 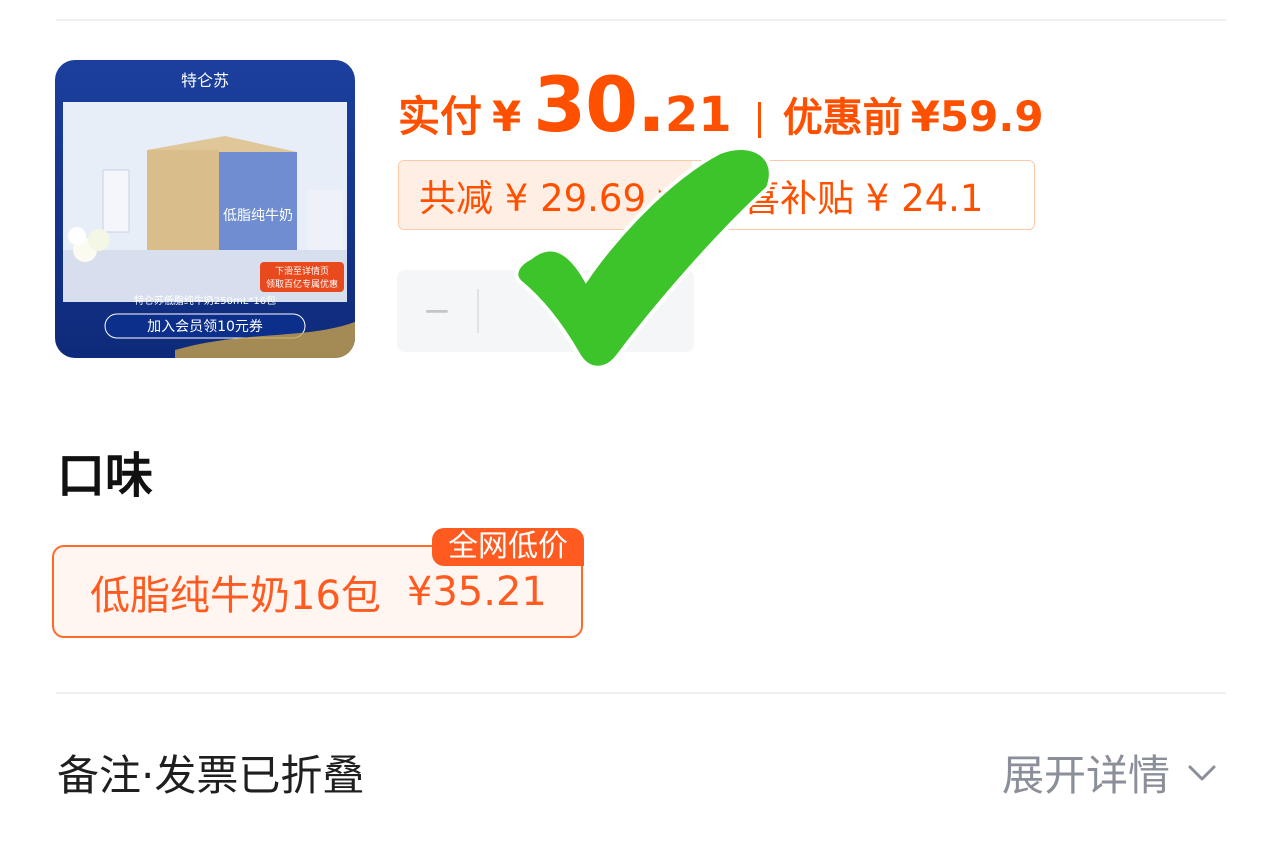 What do you see at coordinates (1202, 772) in the screenshot?
I see `chevron-down-icon` at bounding box center [1202, 772].